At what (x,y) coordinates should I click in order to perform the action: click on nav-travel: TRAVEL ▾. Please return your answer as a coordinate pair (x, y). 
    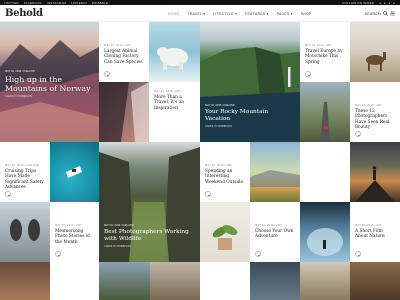
    Looking at the image, I should click on (196, 14).